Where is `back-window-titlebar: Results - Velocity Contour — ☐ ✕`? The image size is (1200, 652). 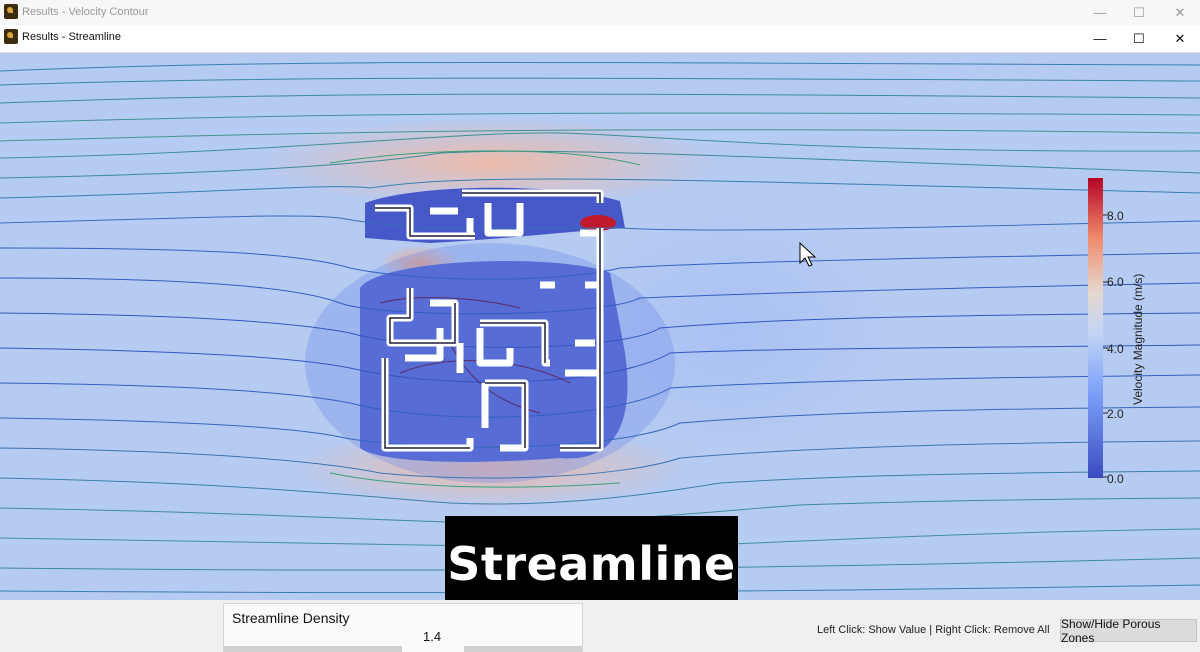 back-window-titlebar: Results - Velocity Contour — ☐ ✕ is located at coordinates (600, 13).